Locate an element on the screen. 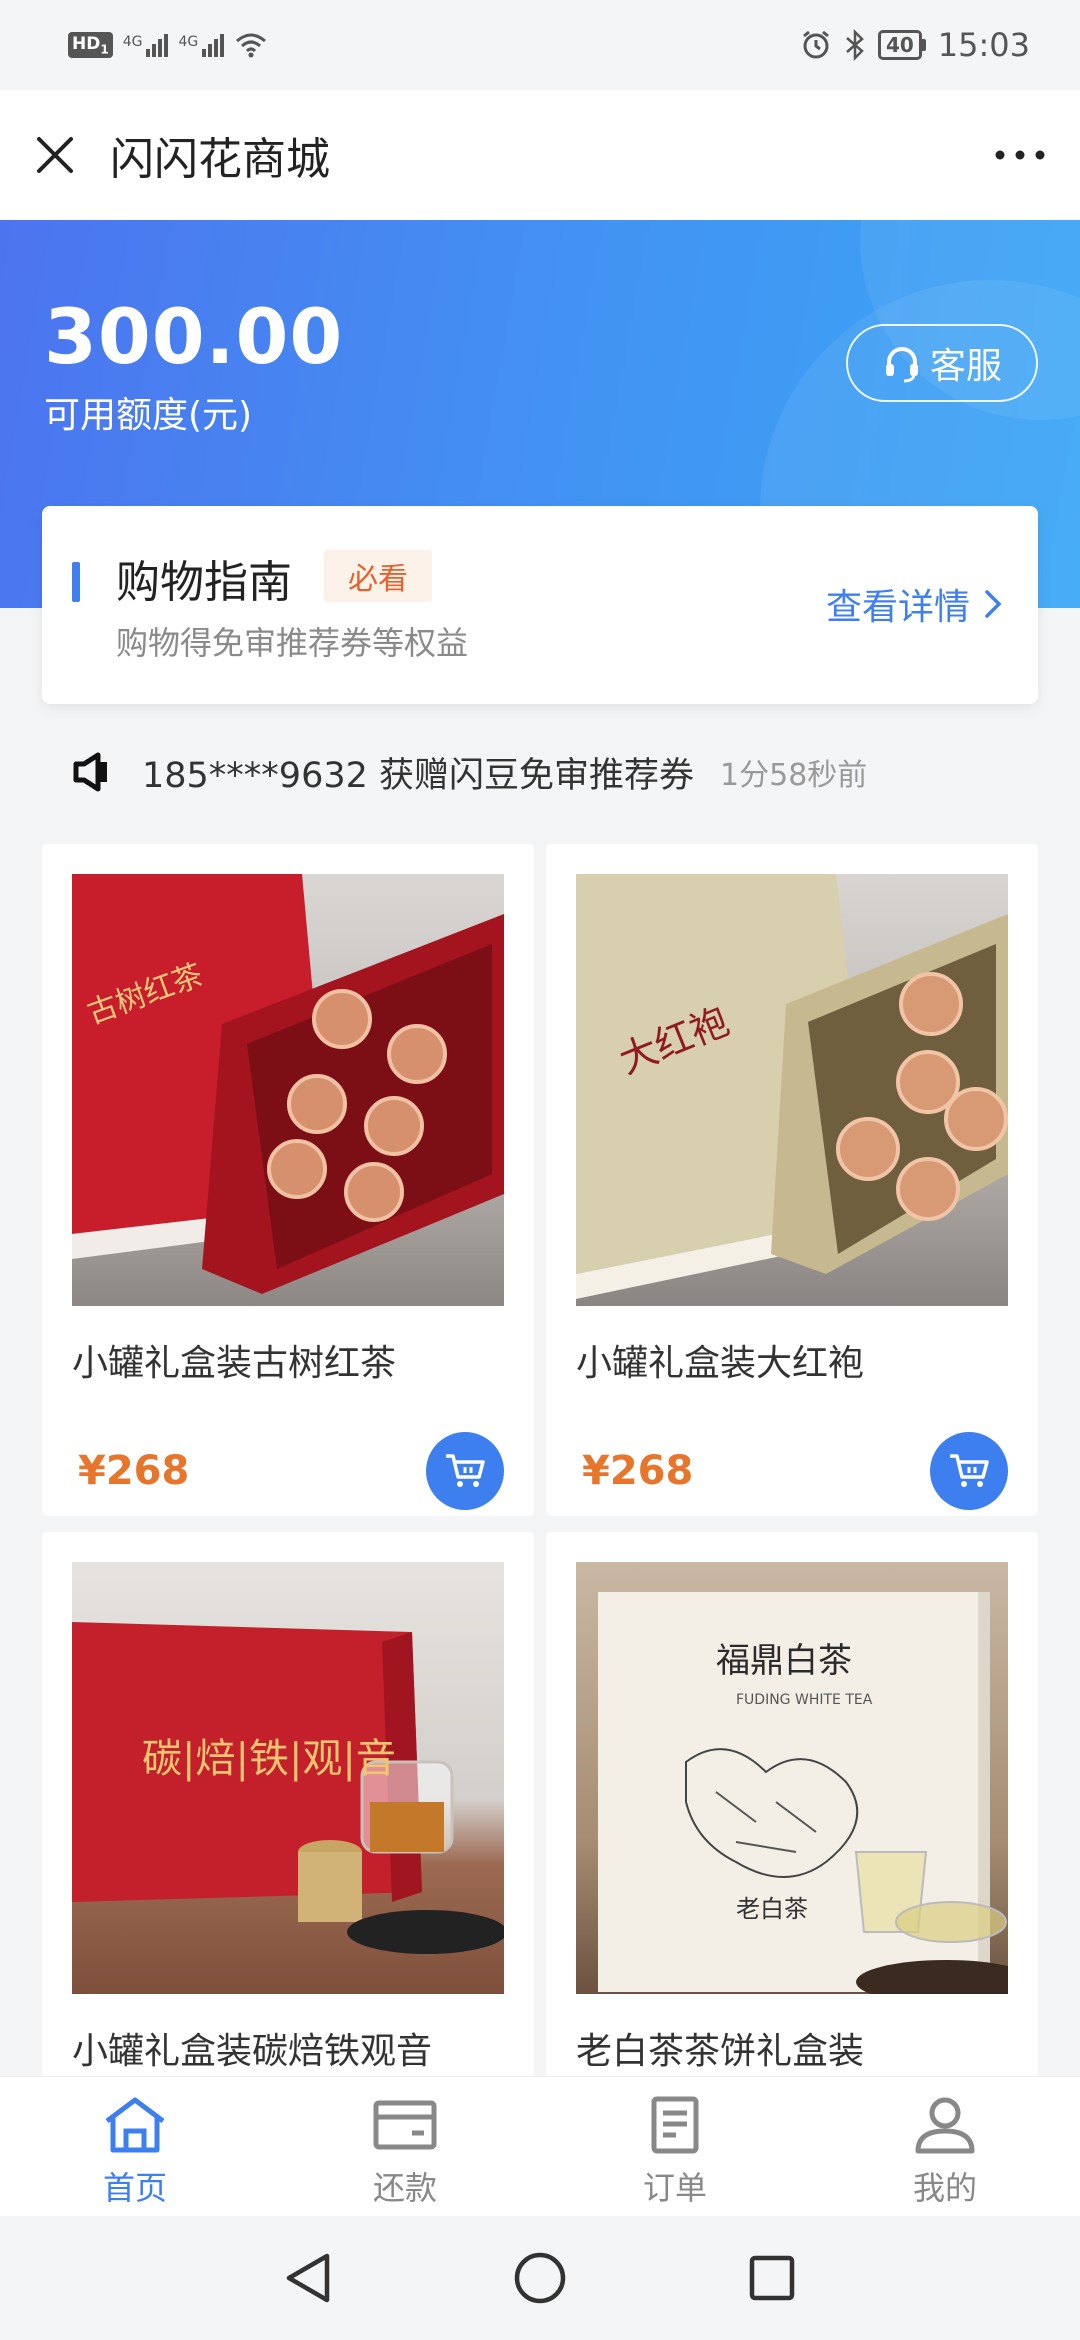  guide-description: 购物得免审推荐券等权益 is located at coordinates (292, 643).